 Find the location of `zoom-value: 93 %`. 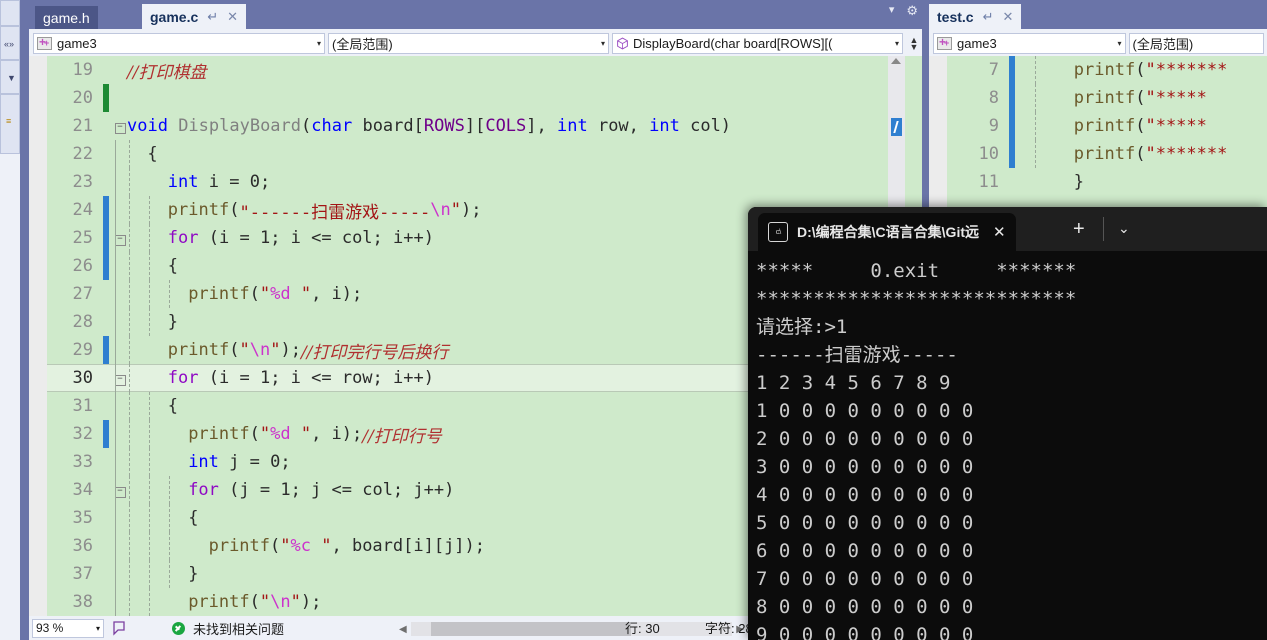

zoom-value: 93 % is located at coordinates (50, 628).